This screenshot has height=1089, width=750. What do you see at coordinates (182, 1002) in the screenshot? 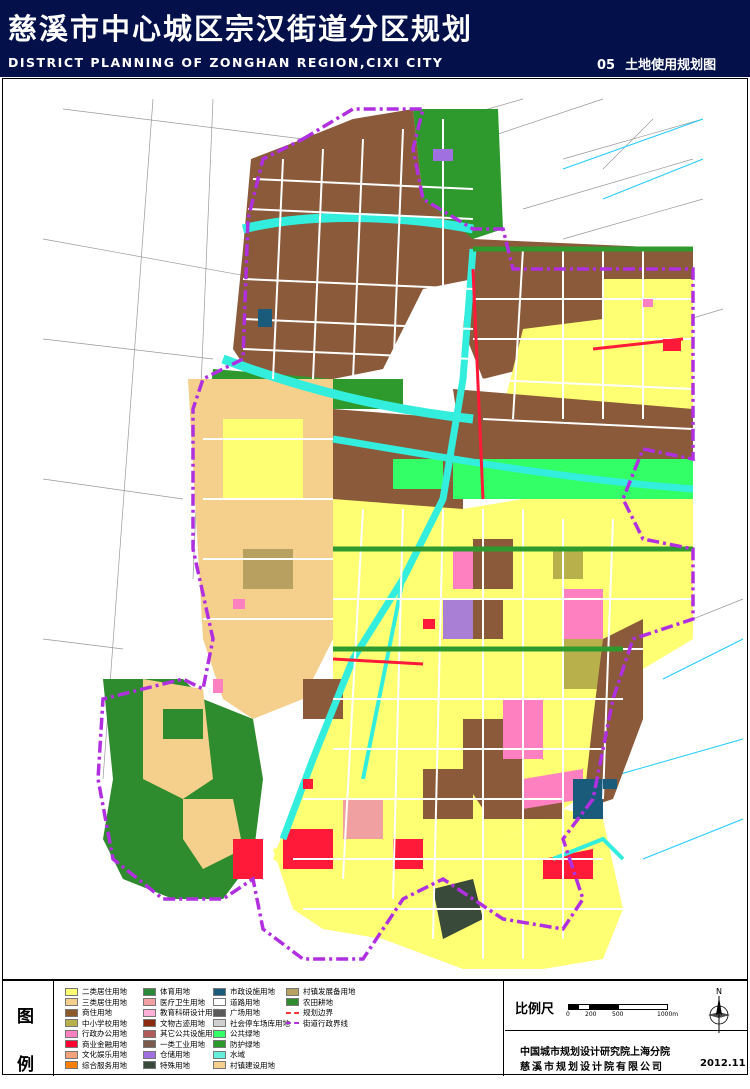
I see `legend-label: 医疗卫生用地` at bounding box center [182, 1002].